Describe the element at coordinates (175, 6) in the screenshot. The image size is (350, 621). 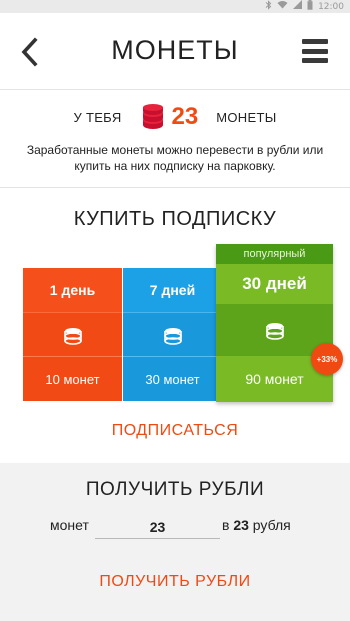
I see `status-bar: 12:00` at that location.